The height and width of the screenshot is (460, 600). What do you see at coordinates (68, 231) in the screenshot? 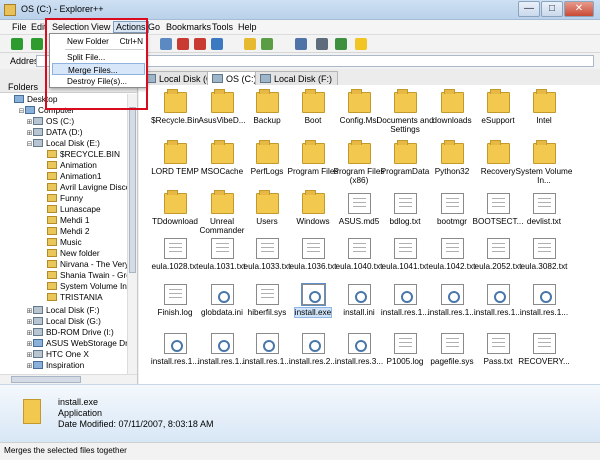
I see `tree-item-mehdi-2: Mehdi 2` at bounding box center [68, 231].